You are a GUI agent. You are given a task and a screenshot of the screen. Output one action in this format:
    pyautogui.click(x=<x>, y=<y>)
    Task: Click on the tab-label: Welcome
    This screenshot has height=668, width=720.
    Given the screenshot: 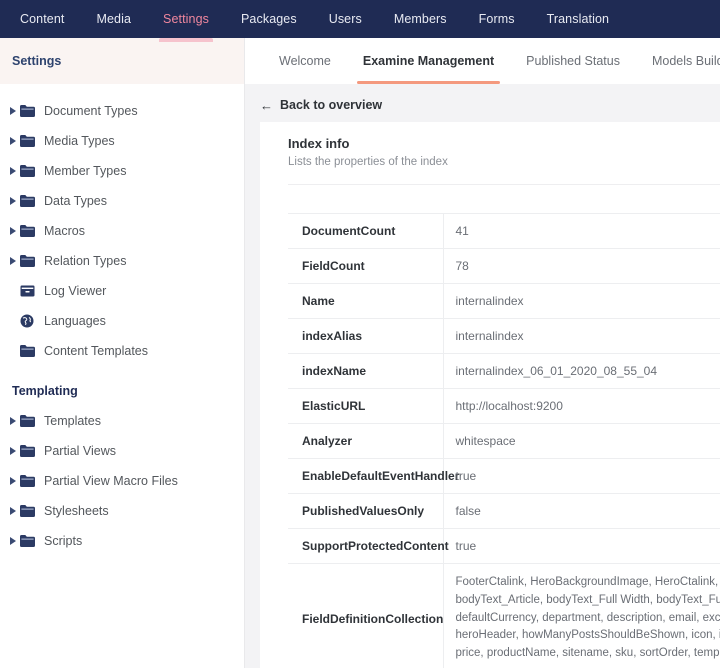 What is the action you would take?
    pyautogui.click(x=305, y=61)
    